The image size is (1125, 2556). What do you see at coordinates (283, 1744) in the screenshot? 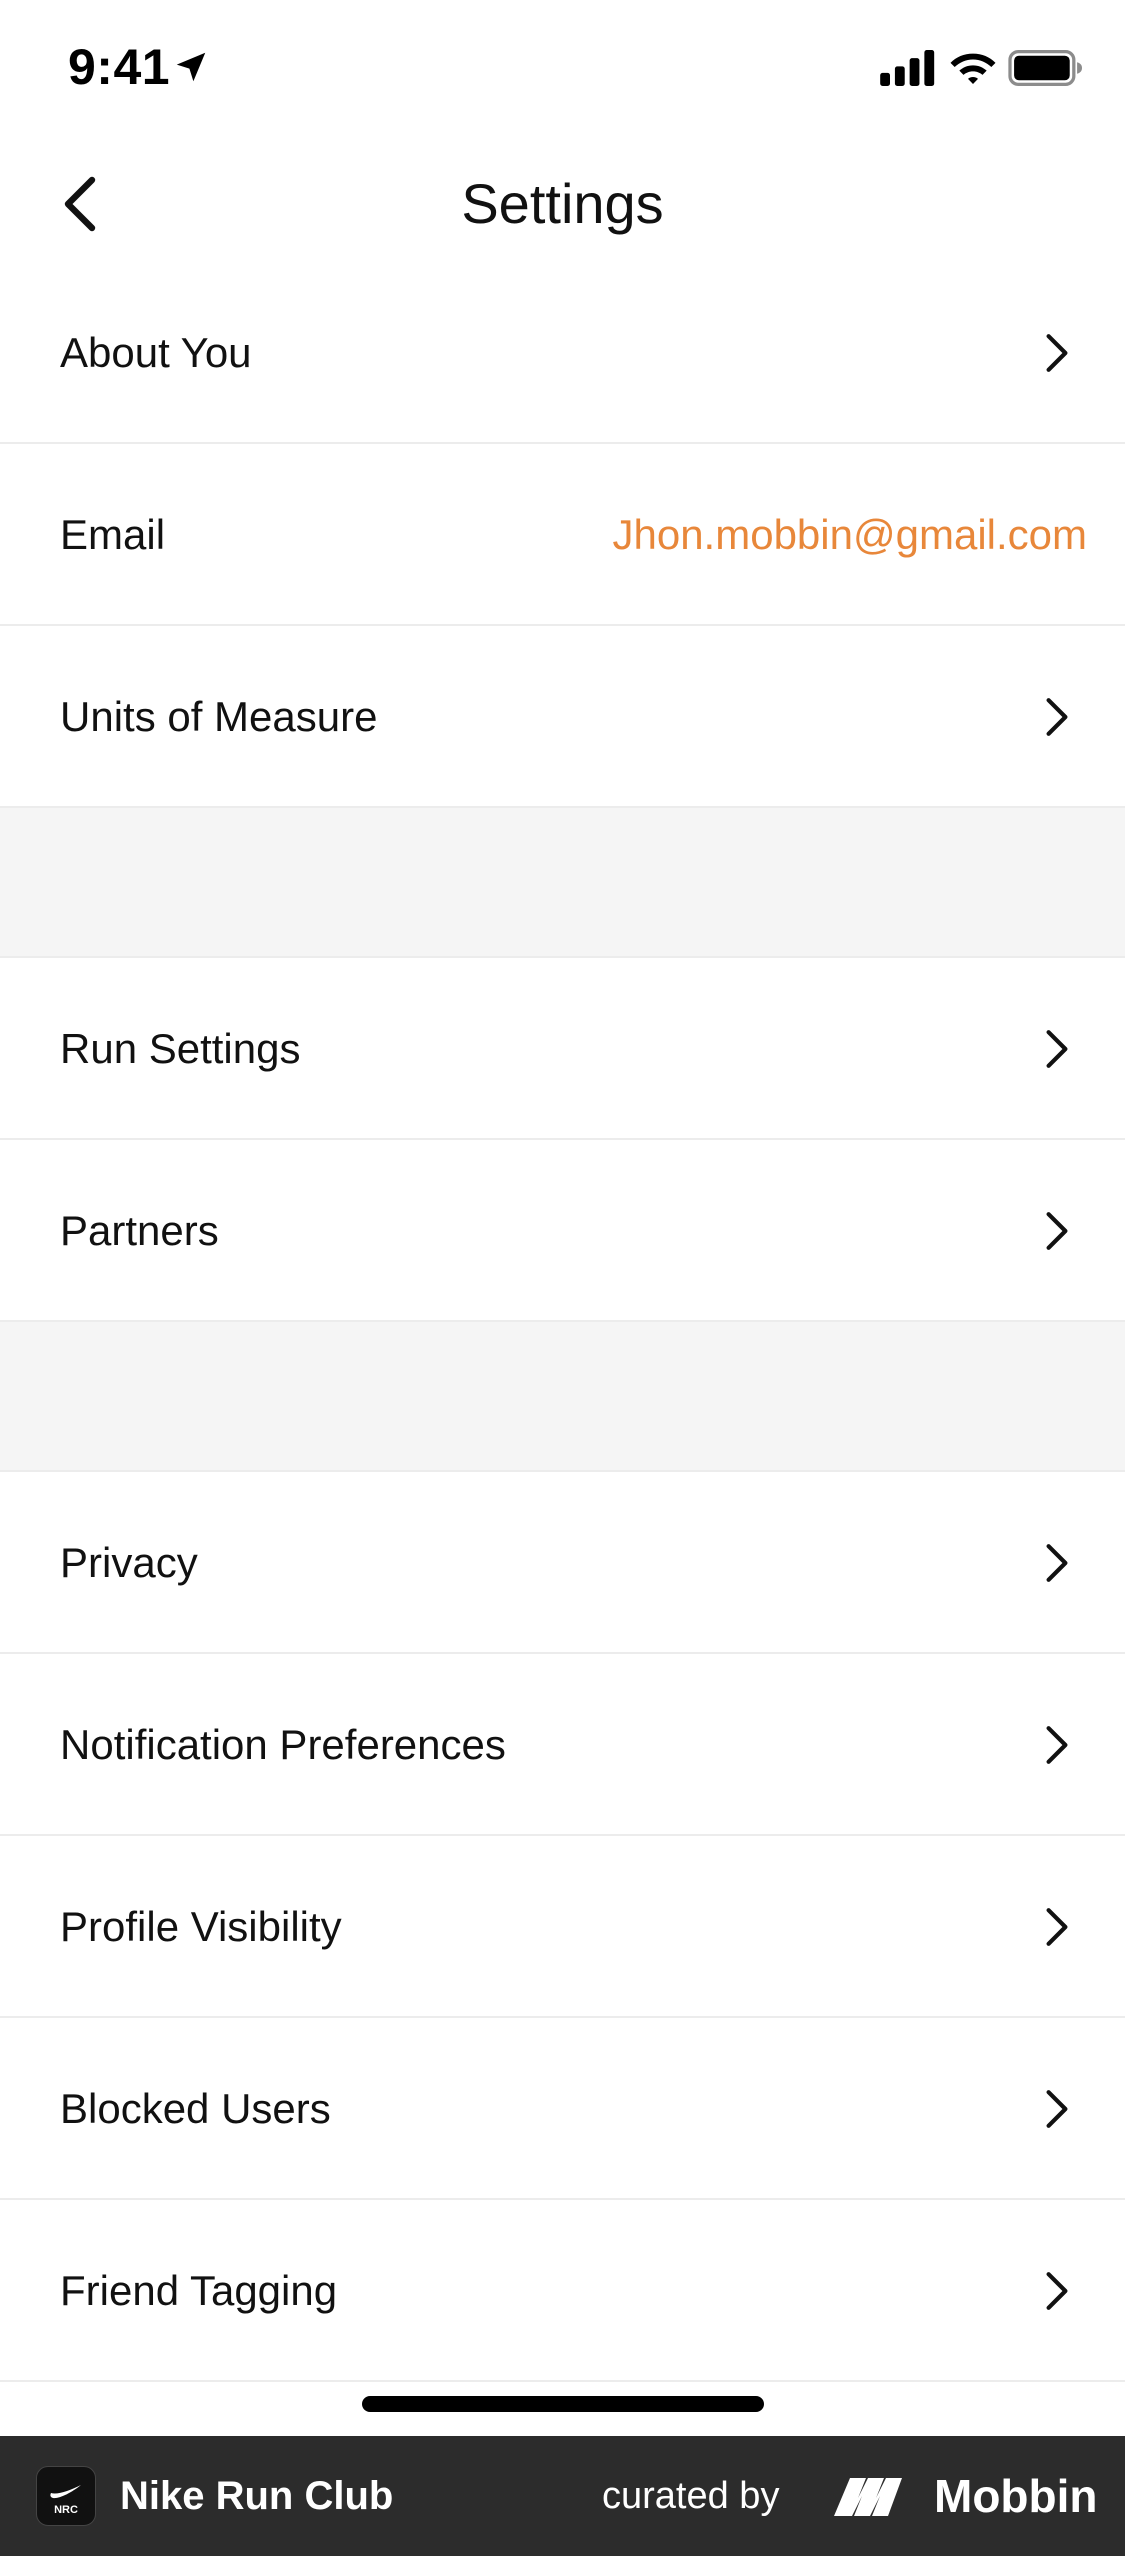
I see `row-label: Notification Preferences` at bounding box center [283, 1744].